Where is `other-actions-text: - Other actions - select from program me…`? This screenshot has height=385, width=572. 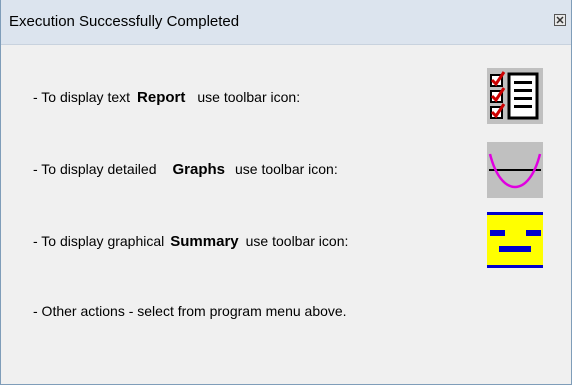
other-actions-text: - Other actions - select from program me… is located at coordinates (190, 311).